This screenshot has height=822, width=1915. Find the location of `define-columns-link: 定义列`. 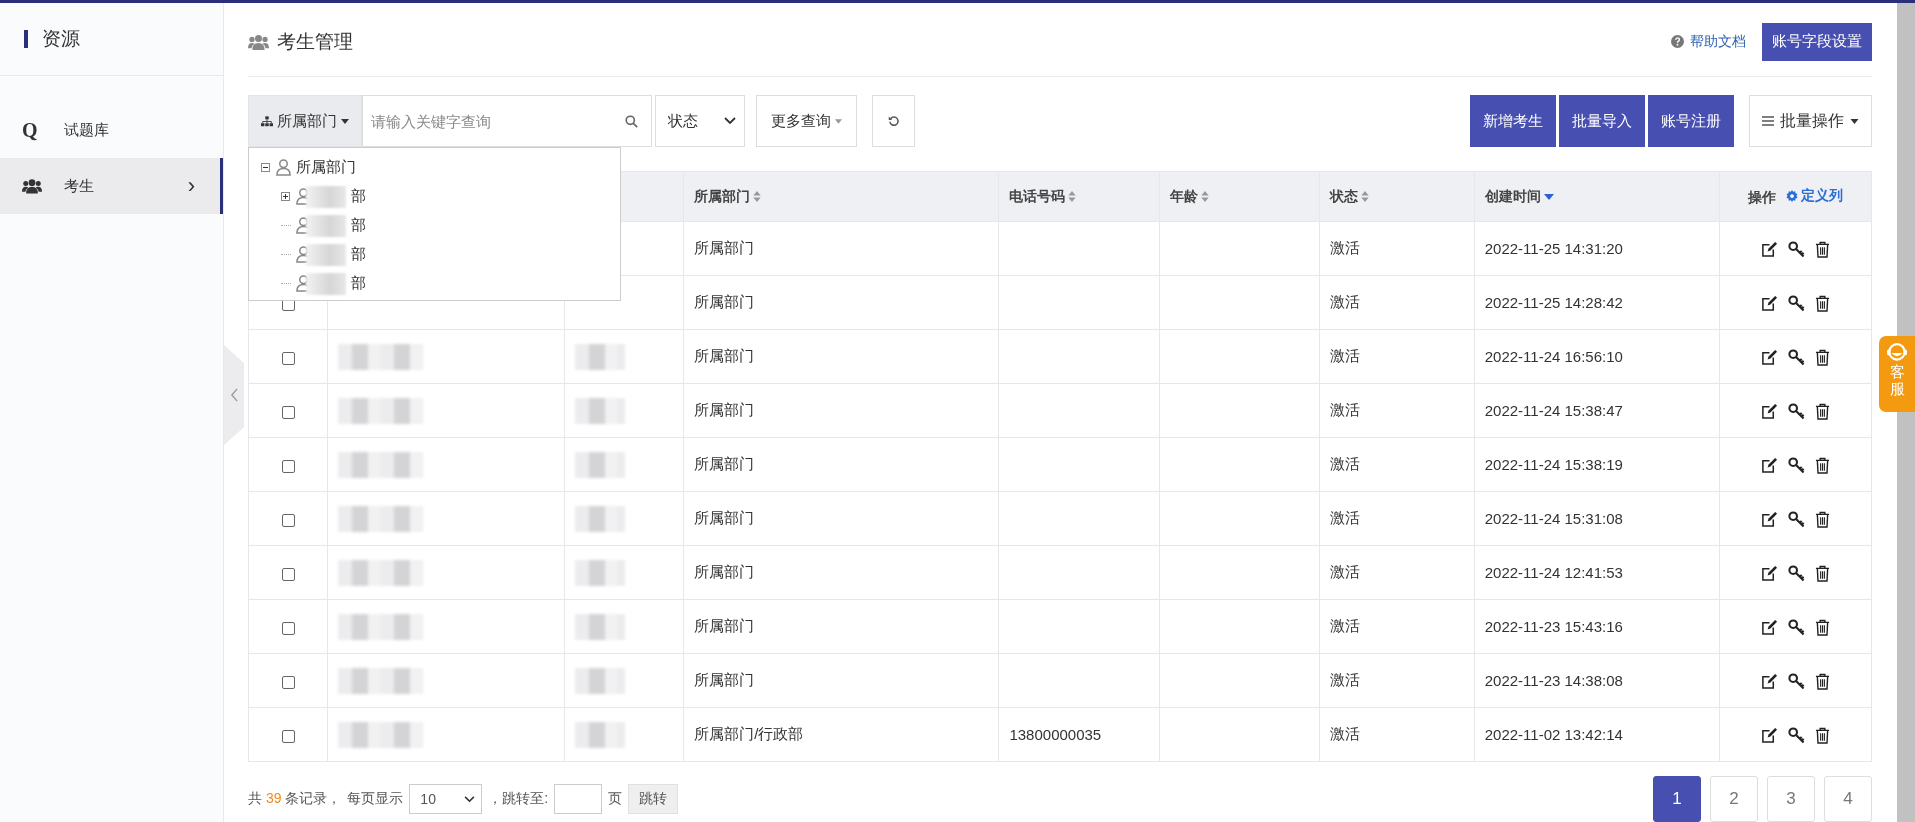

define-columns-link: 定义列 is located at coordinates (1814, 195).